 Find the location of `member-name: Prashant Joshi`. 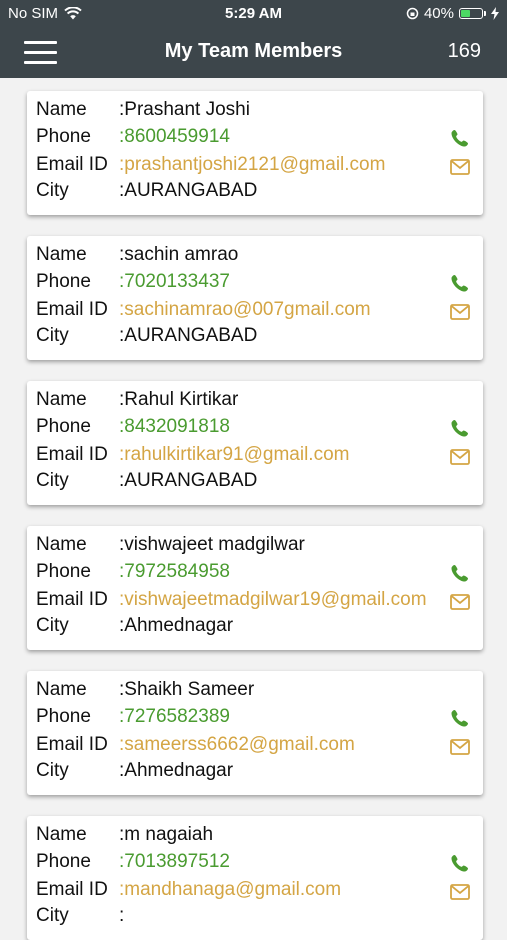

member-name: Prashant Joshi is located at coordinates (187, 109).